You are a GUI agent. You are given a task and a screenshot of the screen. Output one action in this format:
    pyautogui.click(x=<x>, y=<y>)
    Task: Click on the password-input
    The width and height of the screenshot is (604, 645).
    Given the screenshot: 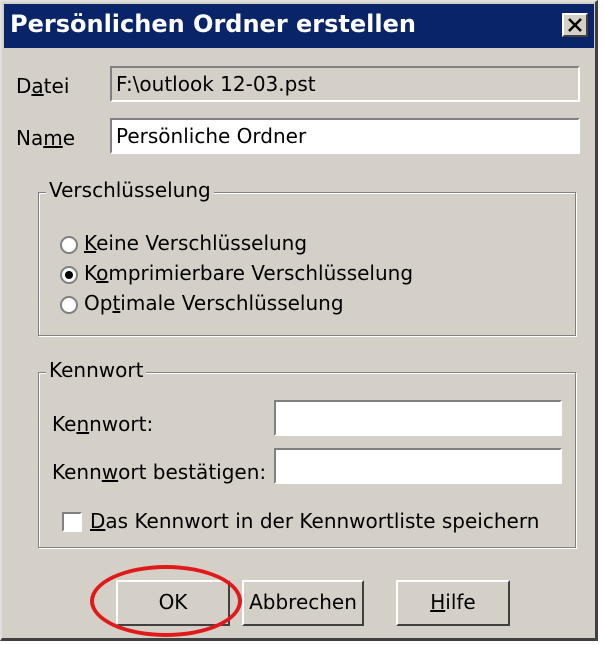 What is the action you would take?
    pyautogui.click(x=418, y=418)
    